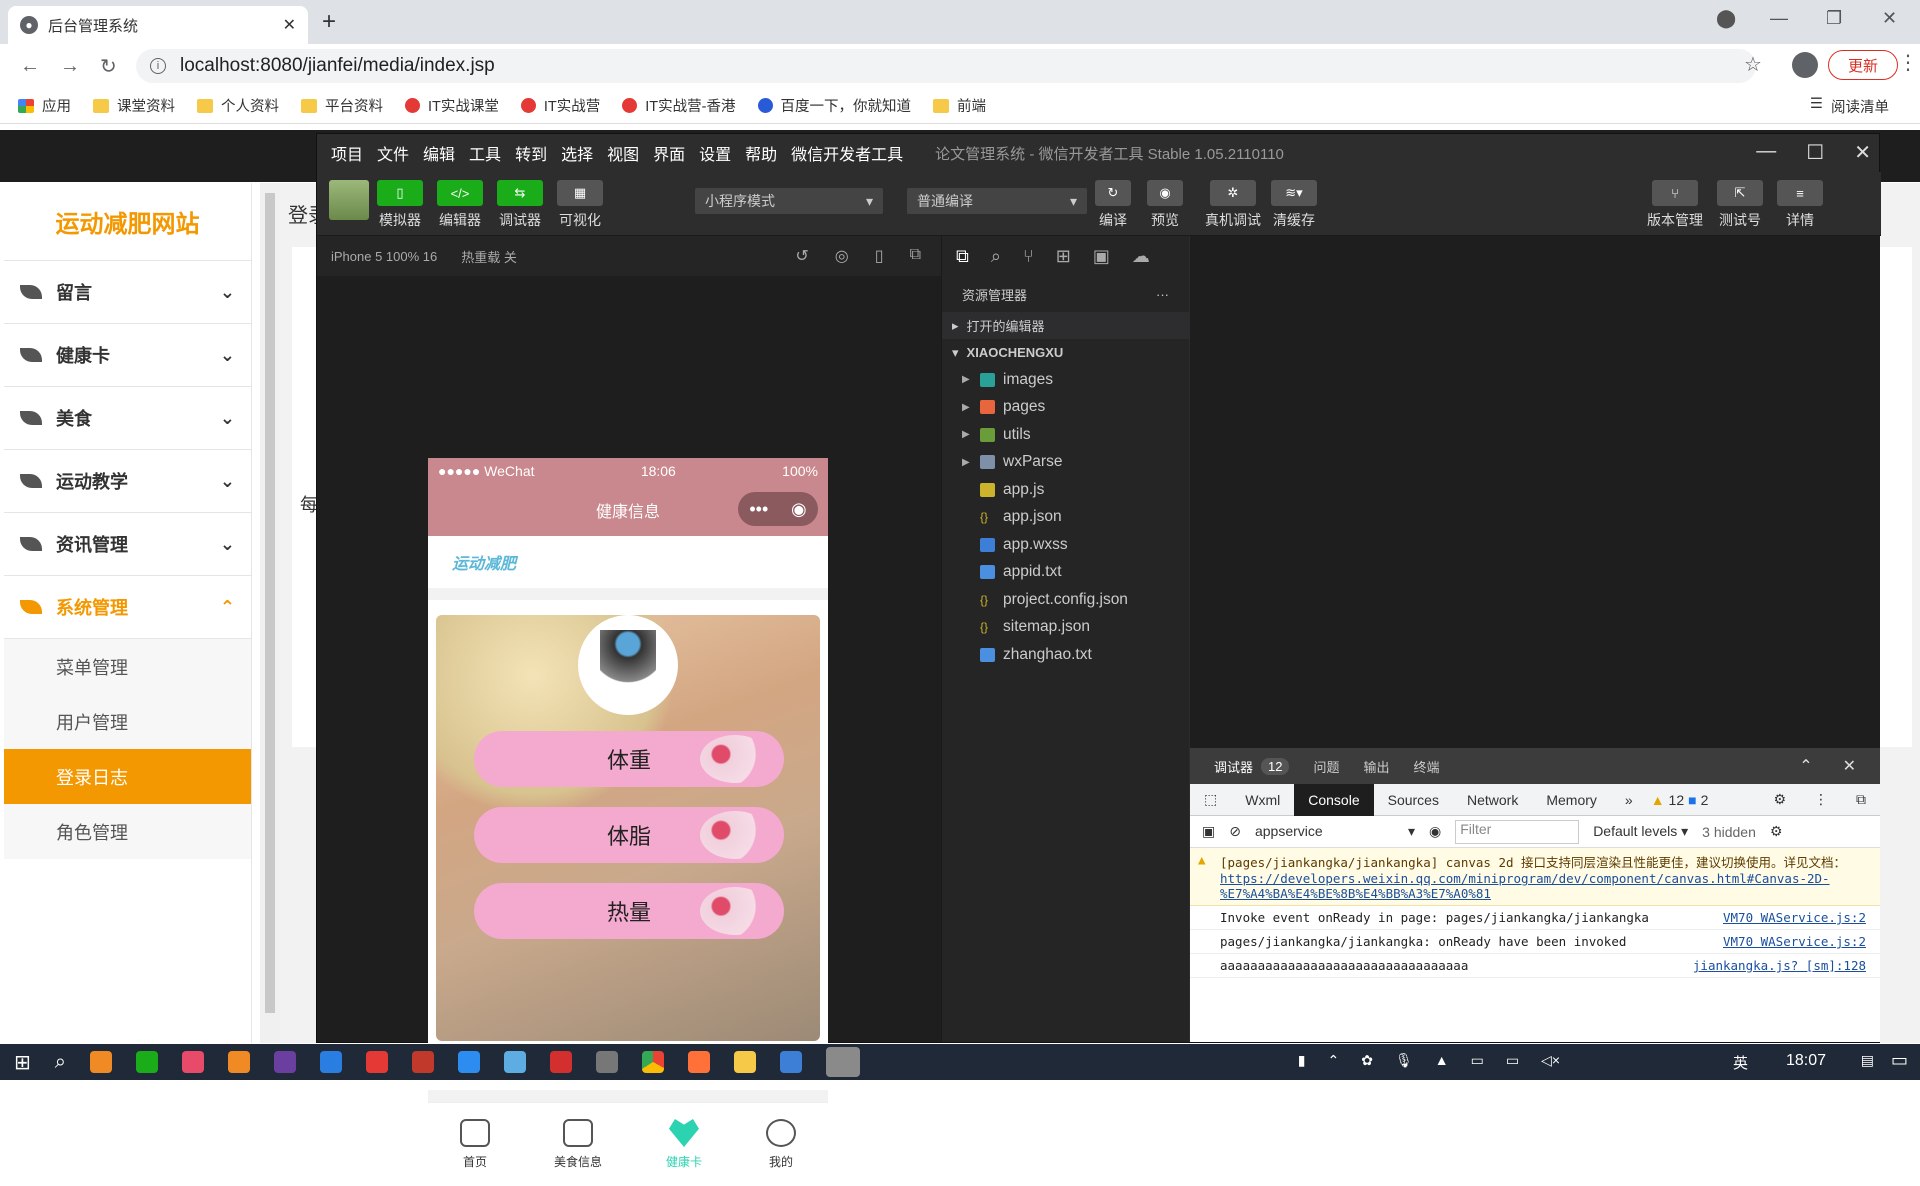  I want to click on more-panels-icon: », so click(1629, 800).